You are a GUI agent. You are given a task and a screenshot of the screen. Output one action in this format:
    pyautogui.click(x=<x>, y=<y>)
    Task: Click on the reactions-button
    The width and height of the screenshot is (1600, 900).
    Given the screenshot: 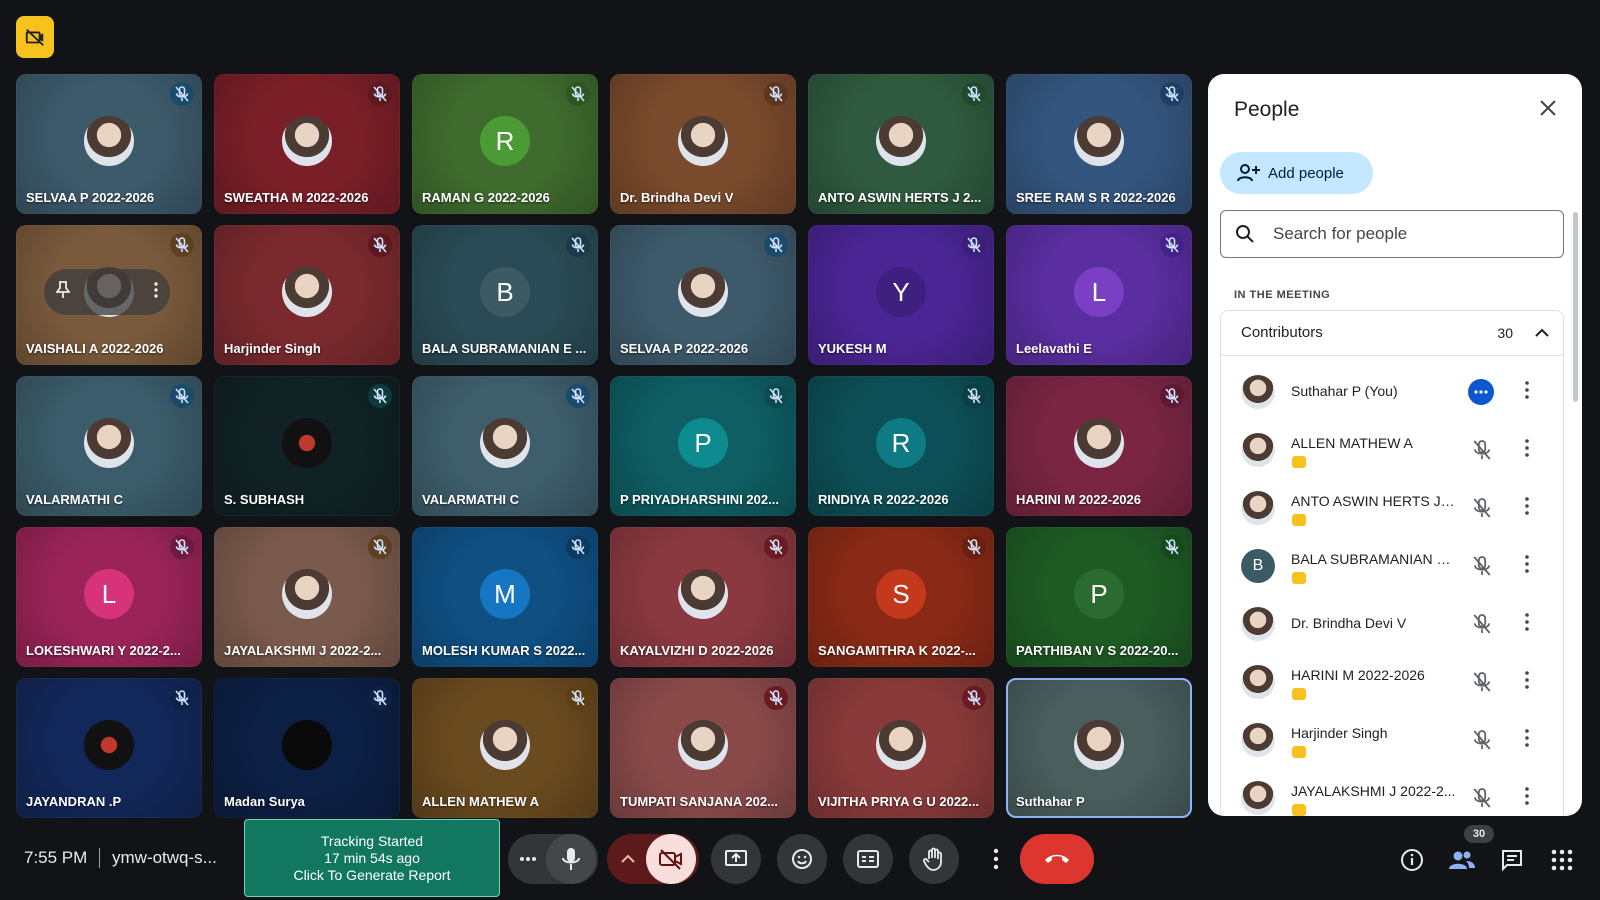 What is the action you would take?
    pyautogui.click(x=802, y=859)
    